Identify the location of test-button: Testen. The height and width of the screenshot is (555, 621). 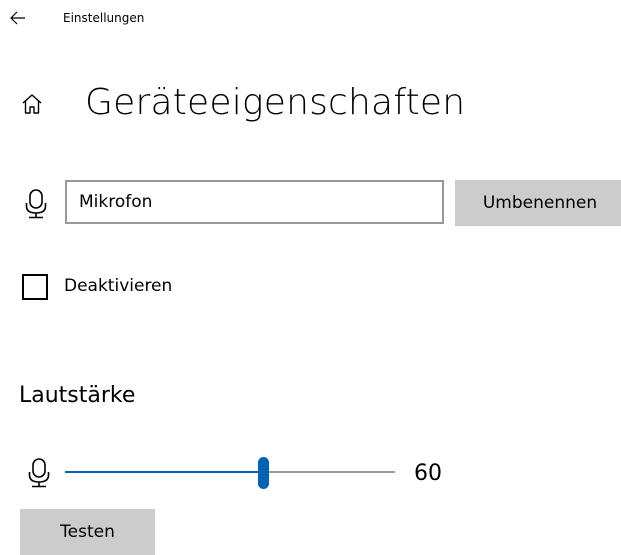
(87, 532).